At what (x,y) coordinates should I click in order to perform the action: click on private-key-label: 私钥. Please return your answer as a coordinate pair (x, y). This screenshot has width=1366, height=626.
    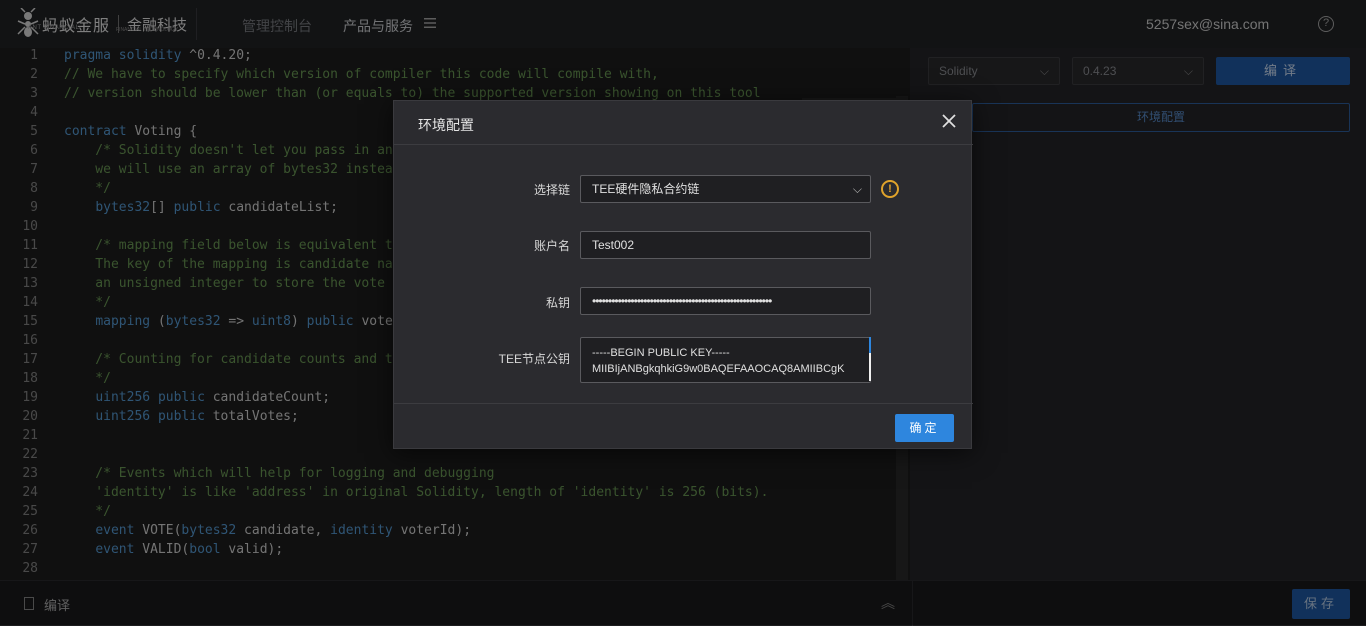
    Looking at the image, I should click on (557, 303).